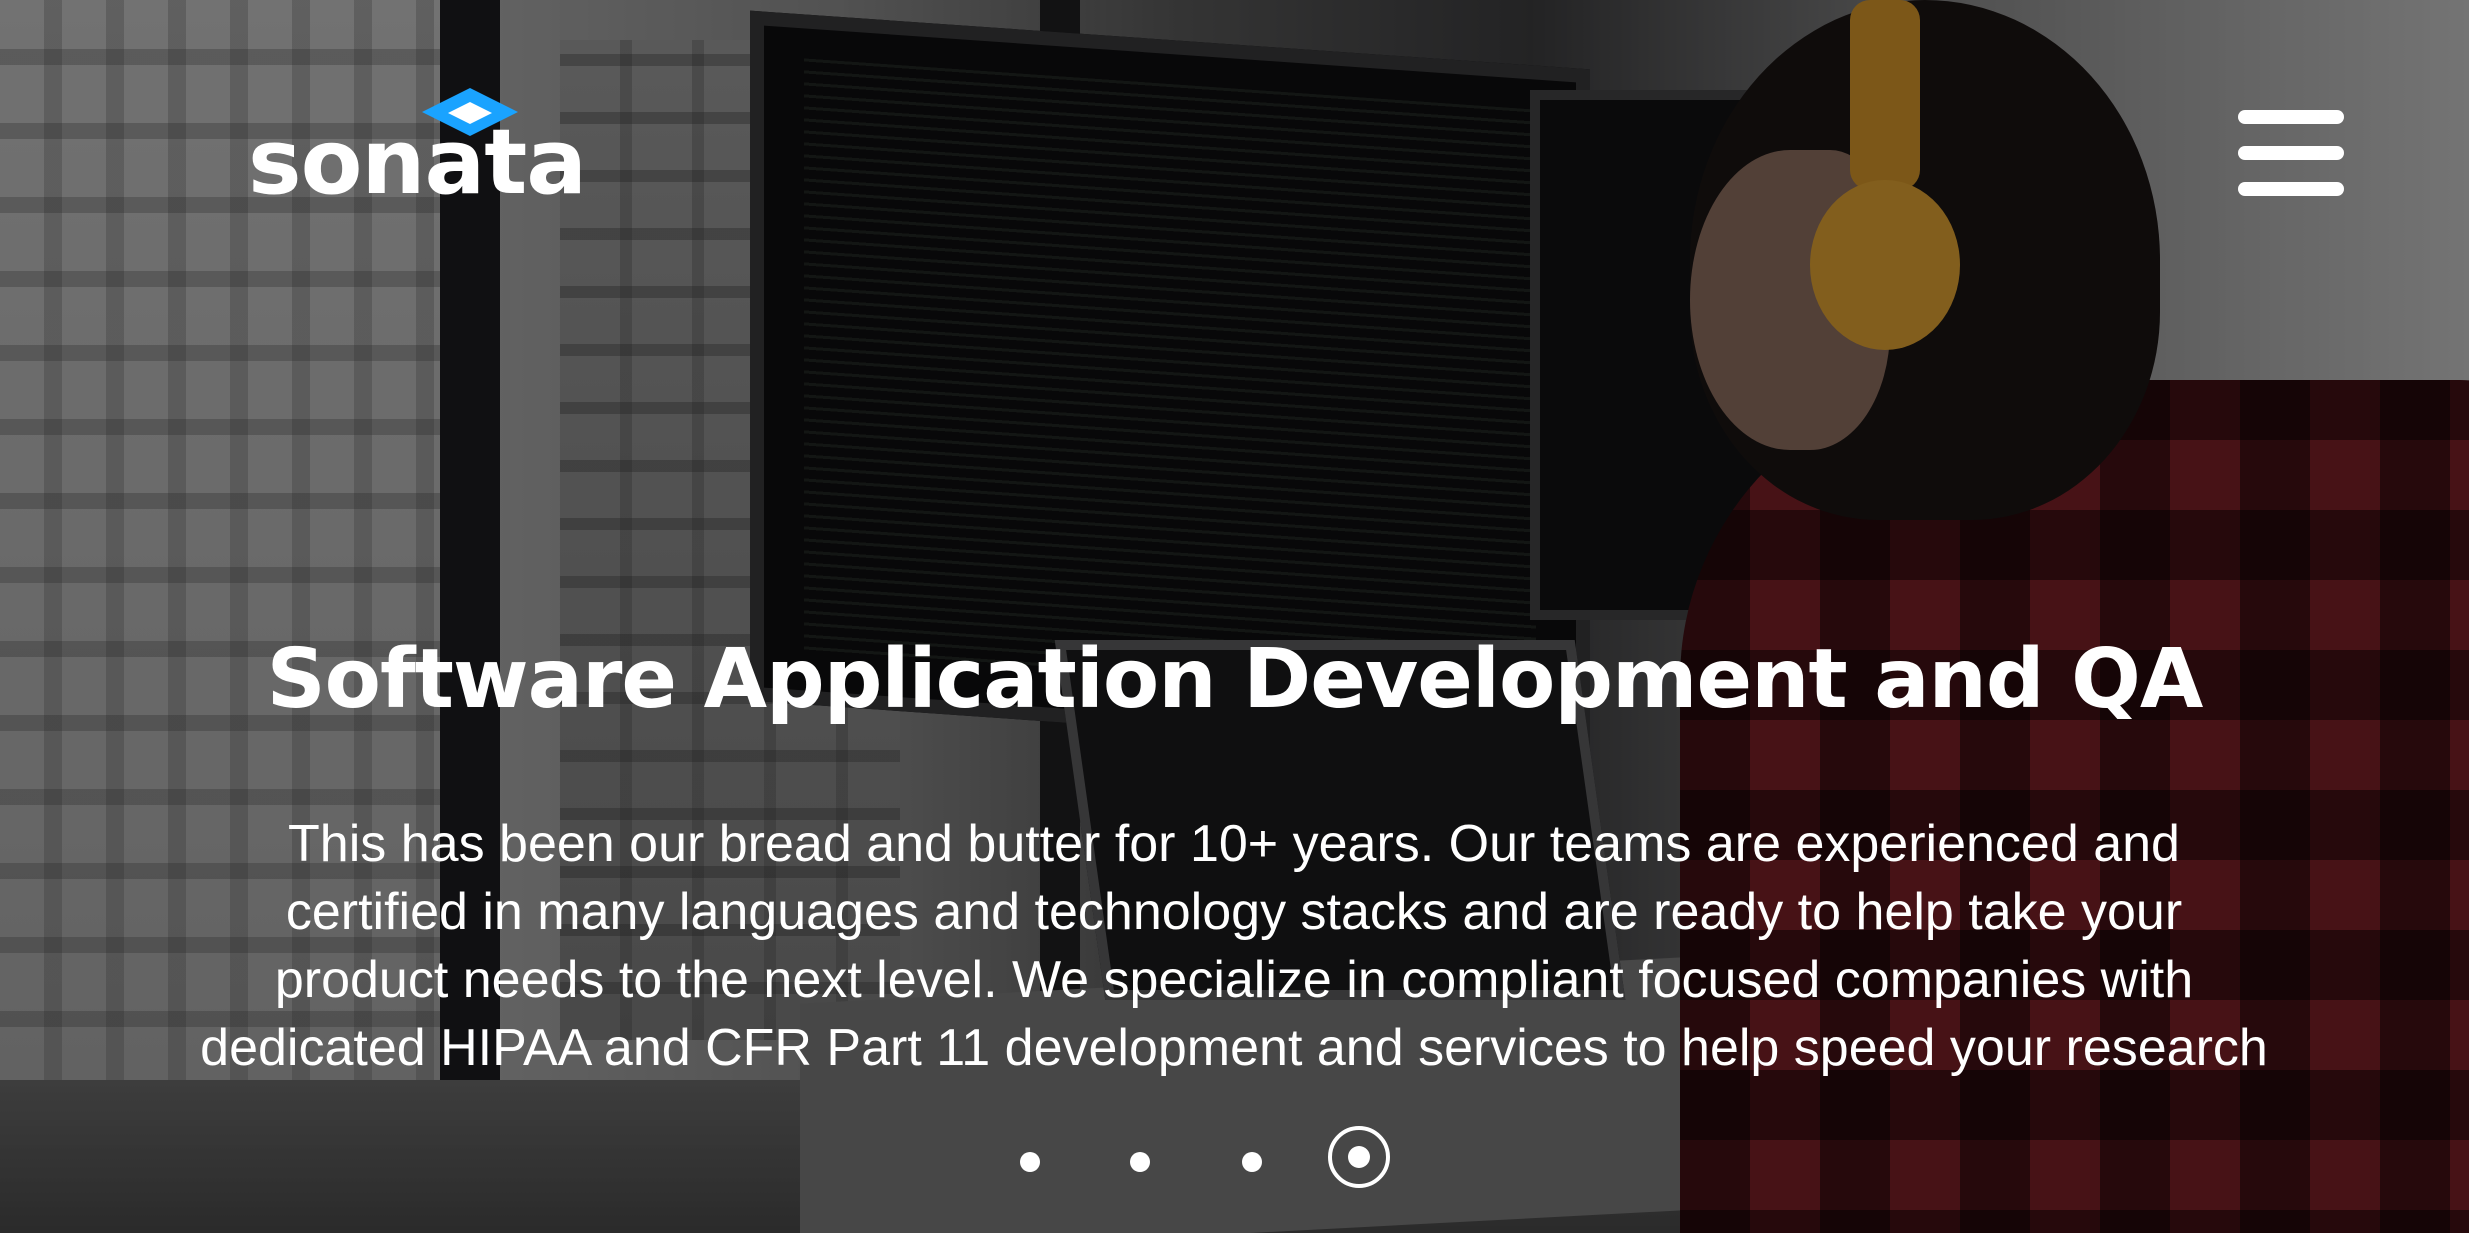 This screenshot has width=2469, height=1233. Describe the element at coordinates (1235, 679) in the screenshot. I see `hero-title: Software Application Development and QA` at that location.